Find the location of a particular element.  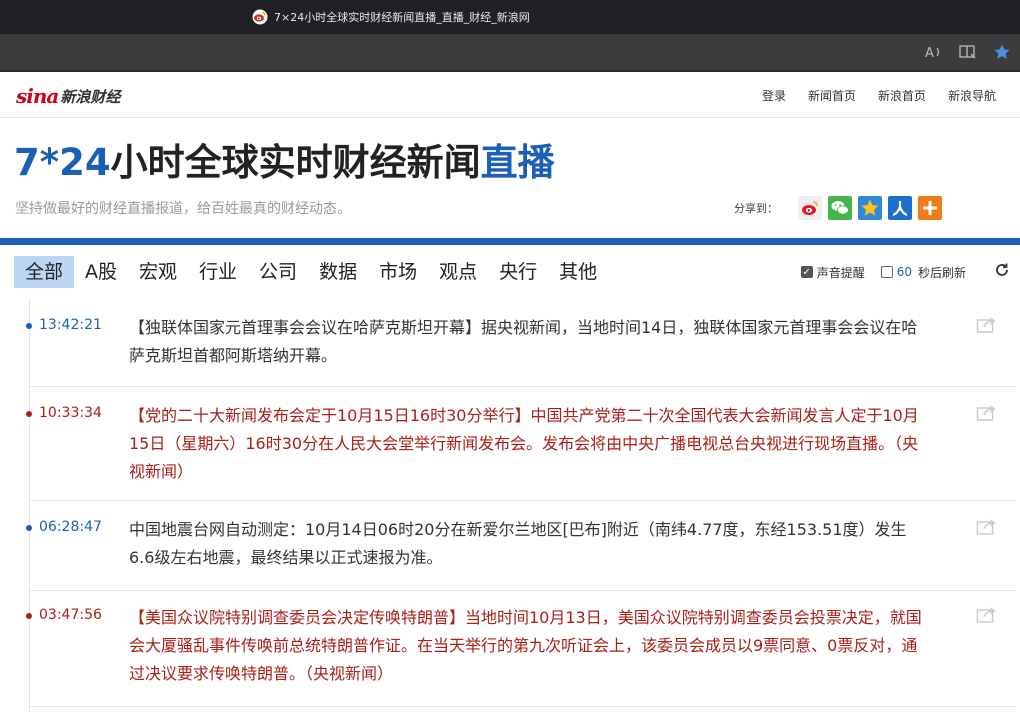

timeline-line is located at coordinates (29, 505).